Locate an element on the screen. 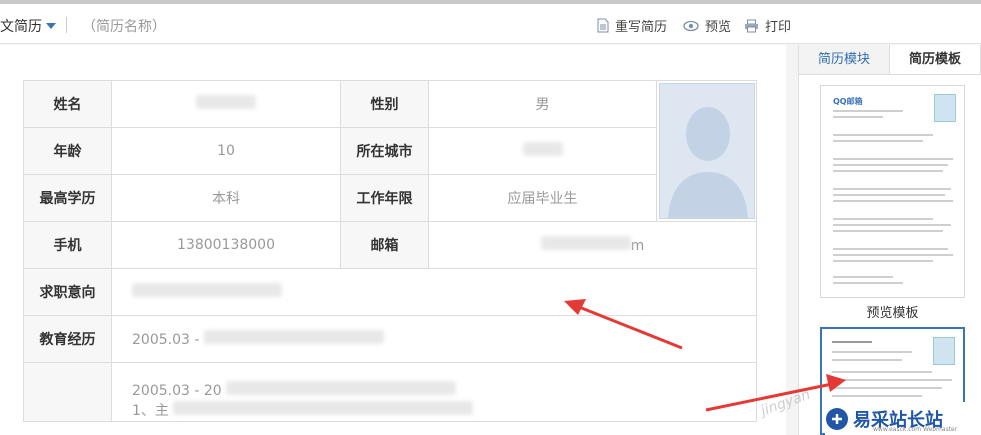 This screenshot has width=981, height=435. print-button: 打印 is located at coordinates (767, 25).